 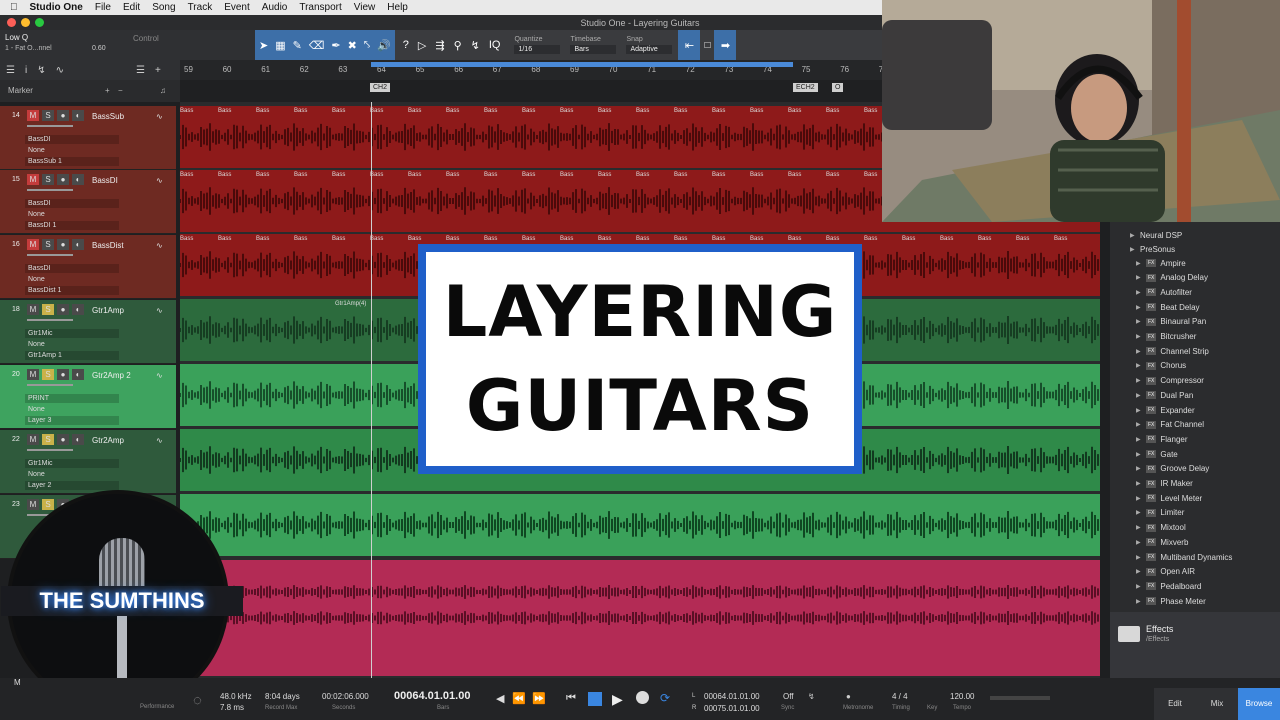 What do you see at coordinates (707, 45) in the screenshot?
I see `cursor-follow-icon: □` at bounding box center [707, 45].